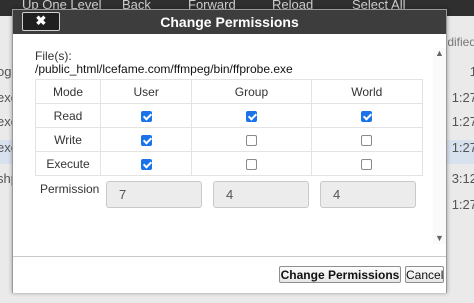 The height and width of the screenshot is (303, 474). Describe the element at coordinates (68, 115) in the screenshot. I see `read-row-label: Read` at that location.